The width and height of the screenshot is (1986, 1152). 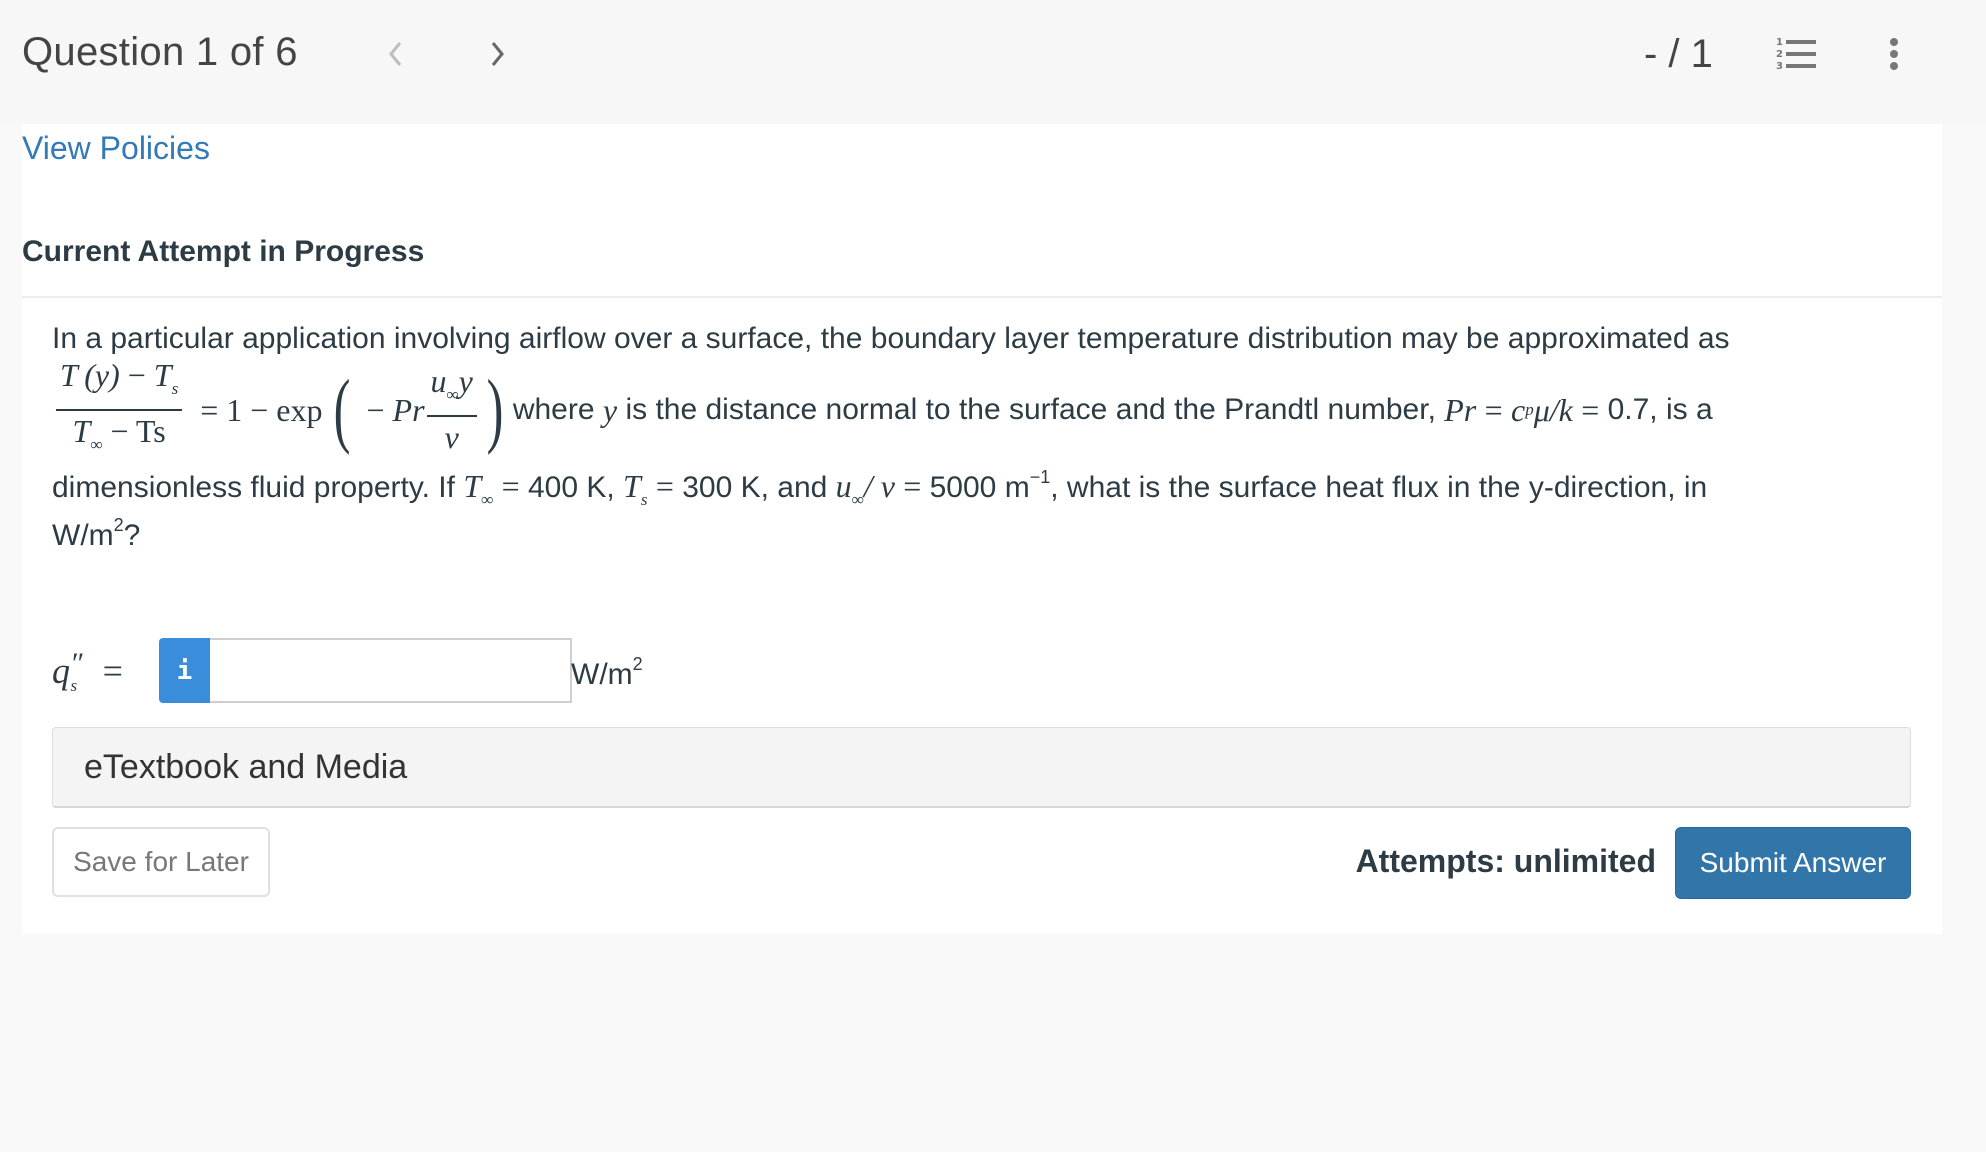 What do you see at coordinates (1505, 861) in the screenshot?
I see `attempts-remaining: Attempts: unlimited` at bounding box center [1505, 861].